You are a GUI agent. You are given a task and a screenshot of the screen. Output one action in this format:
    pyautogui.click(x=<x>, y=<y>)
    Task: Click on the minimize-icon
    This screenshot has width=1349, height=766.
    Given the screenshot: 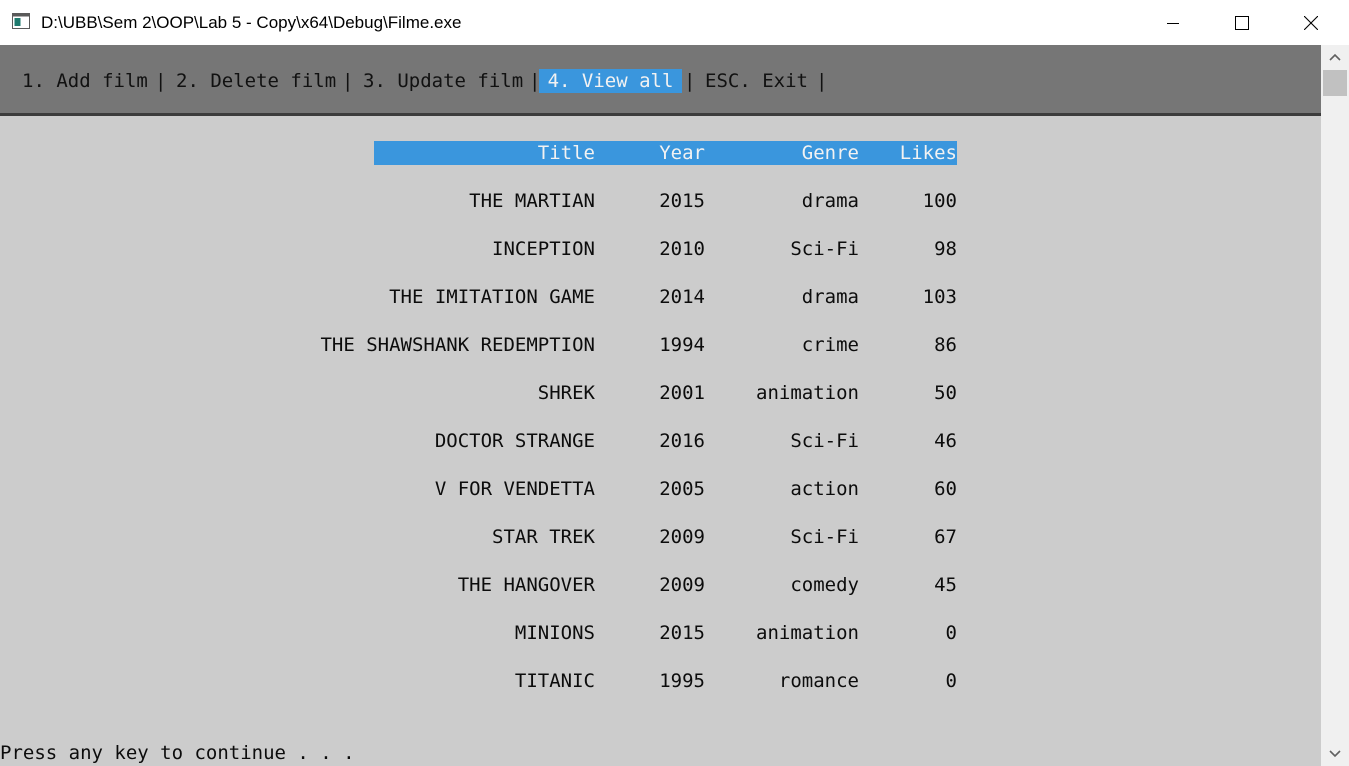 What is the action you would take?
    pyautogui.click(x=1172, y=23)
    